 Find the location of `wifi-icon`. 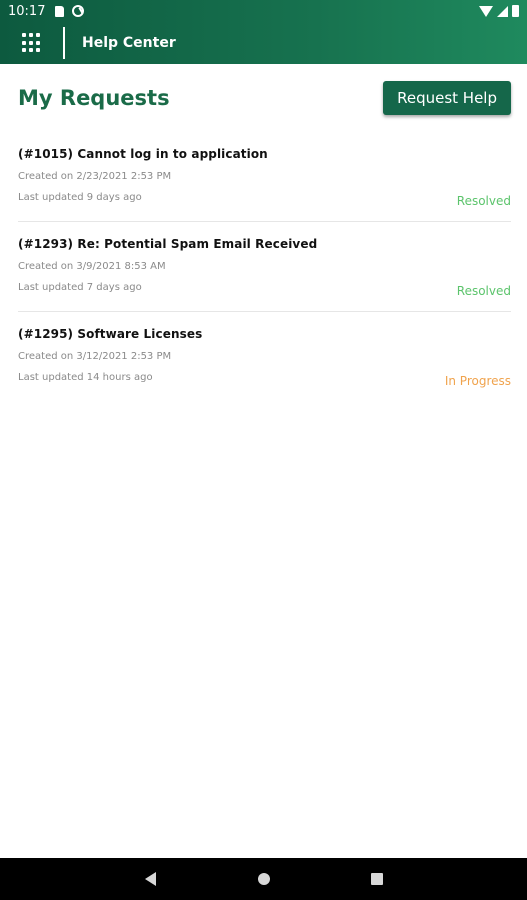

wifi-icon is located at coordinates (486, 11).